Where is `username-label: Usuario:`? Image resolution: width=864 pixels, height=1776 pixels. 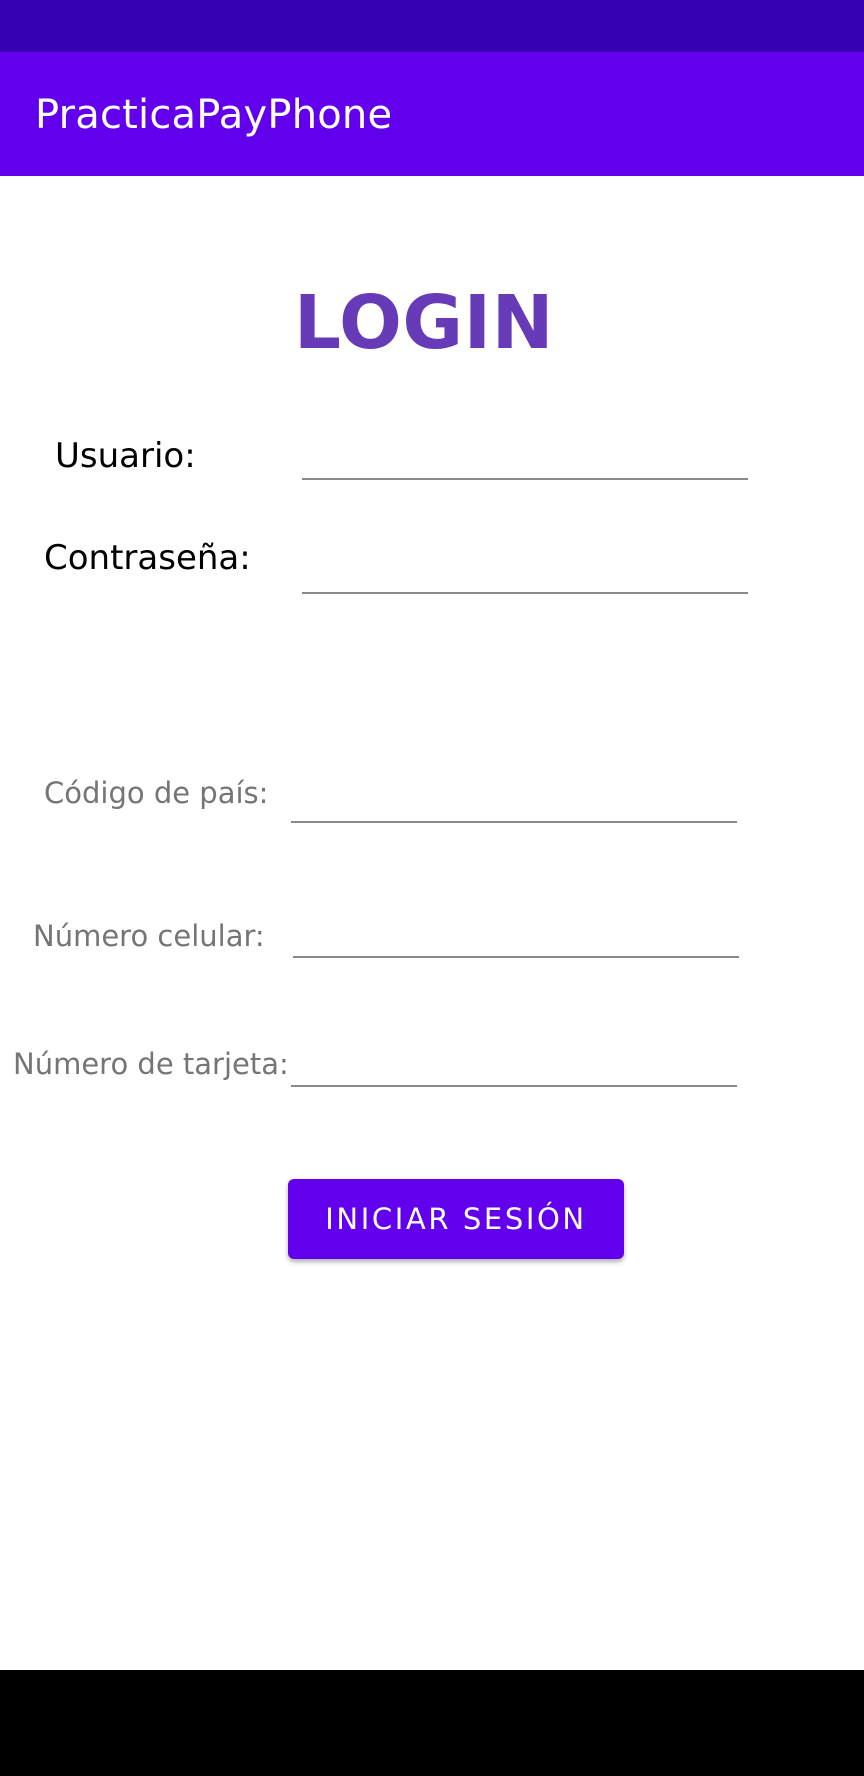
username-label: Usuario: is located at coordinates (125, 456).